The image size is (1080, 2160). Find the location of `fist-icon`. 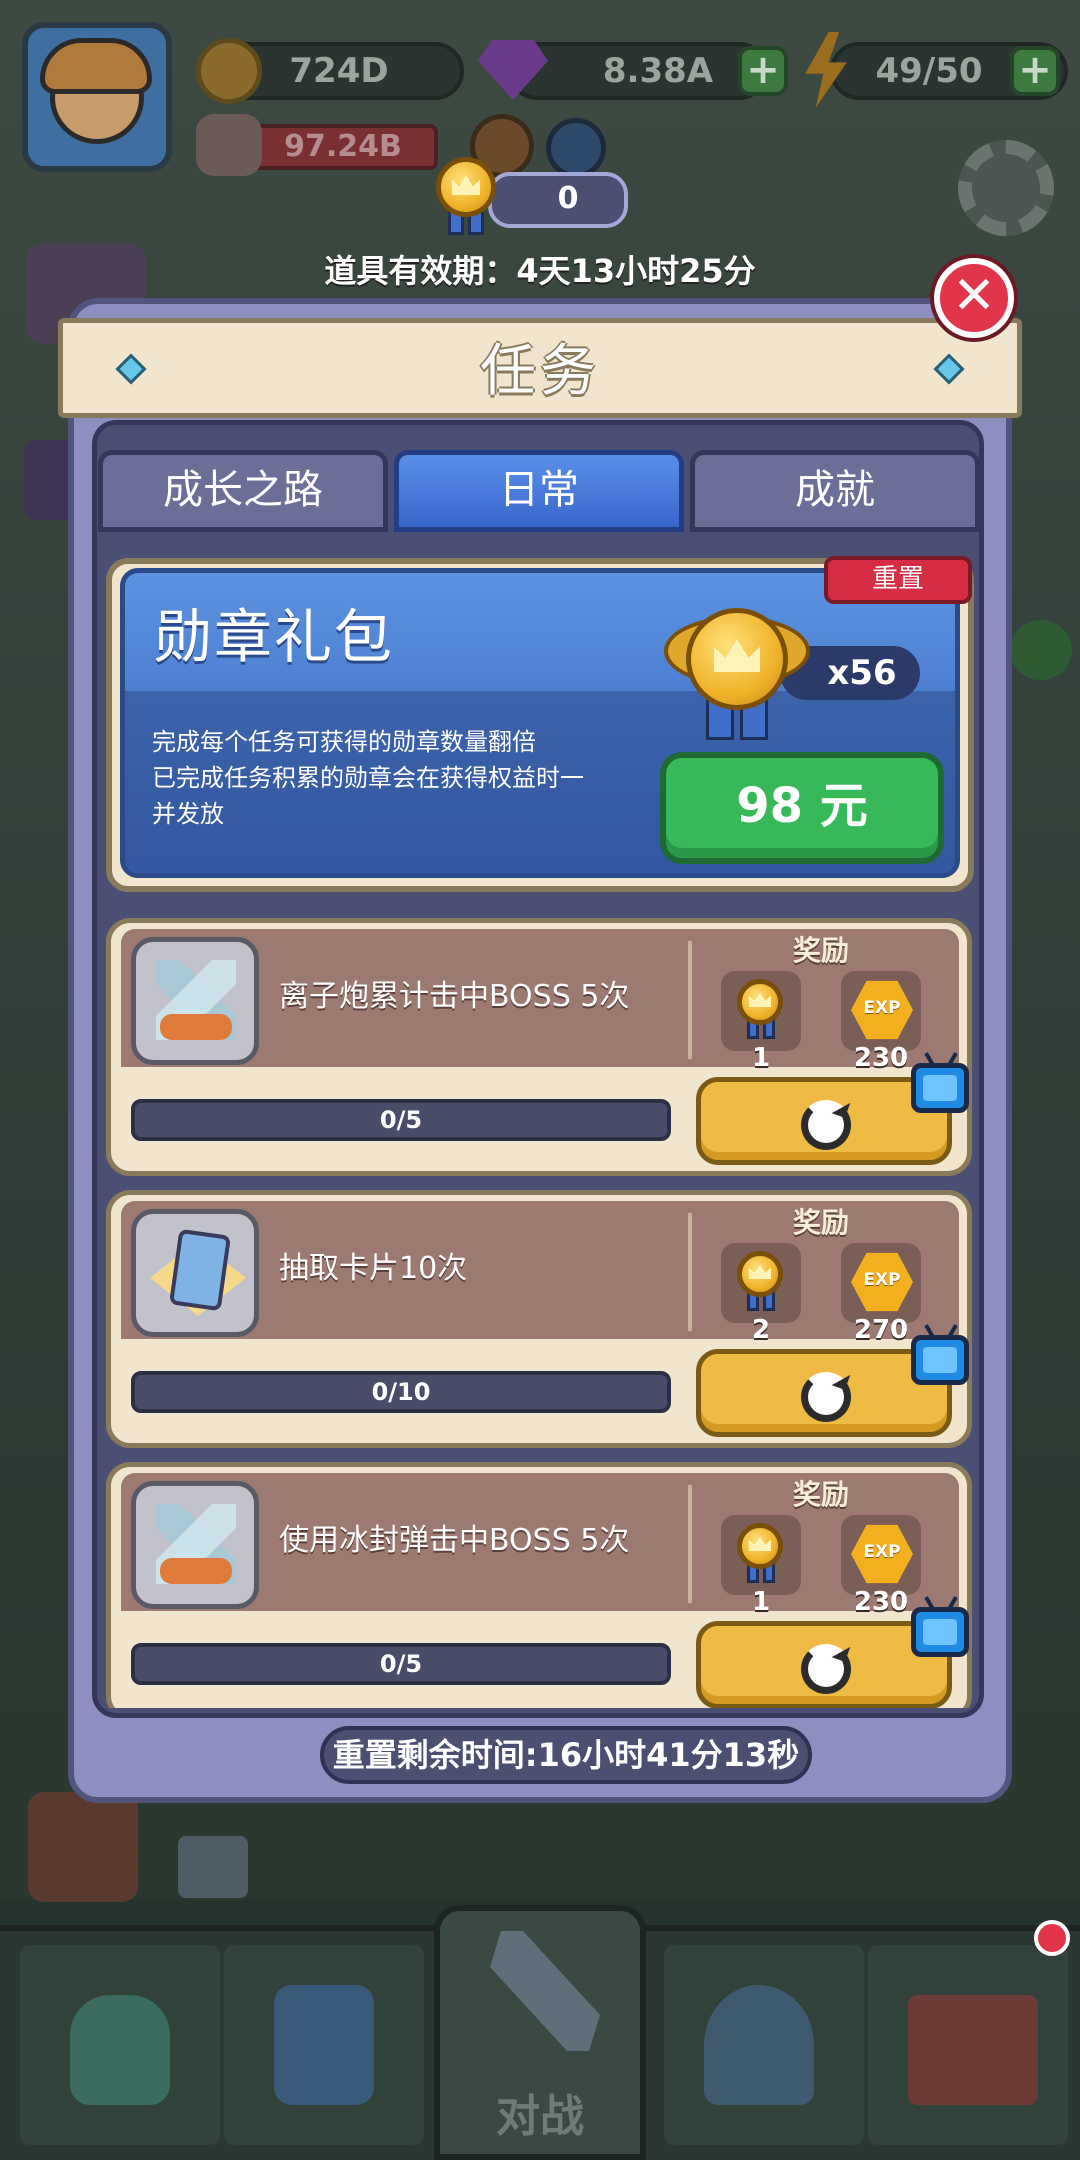

fist-icon is located at coordinates (229, 145).